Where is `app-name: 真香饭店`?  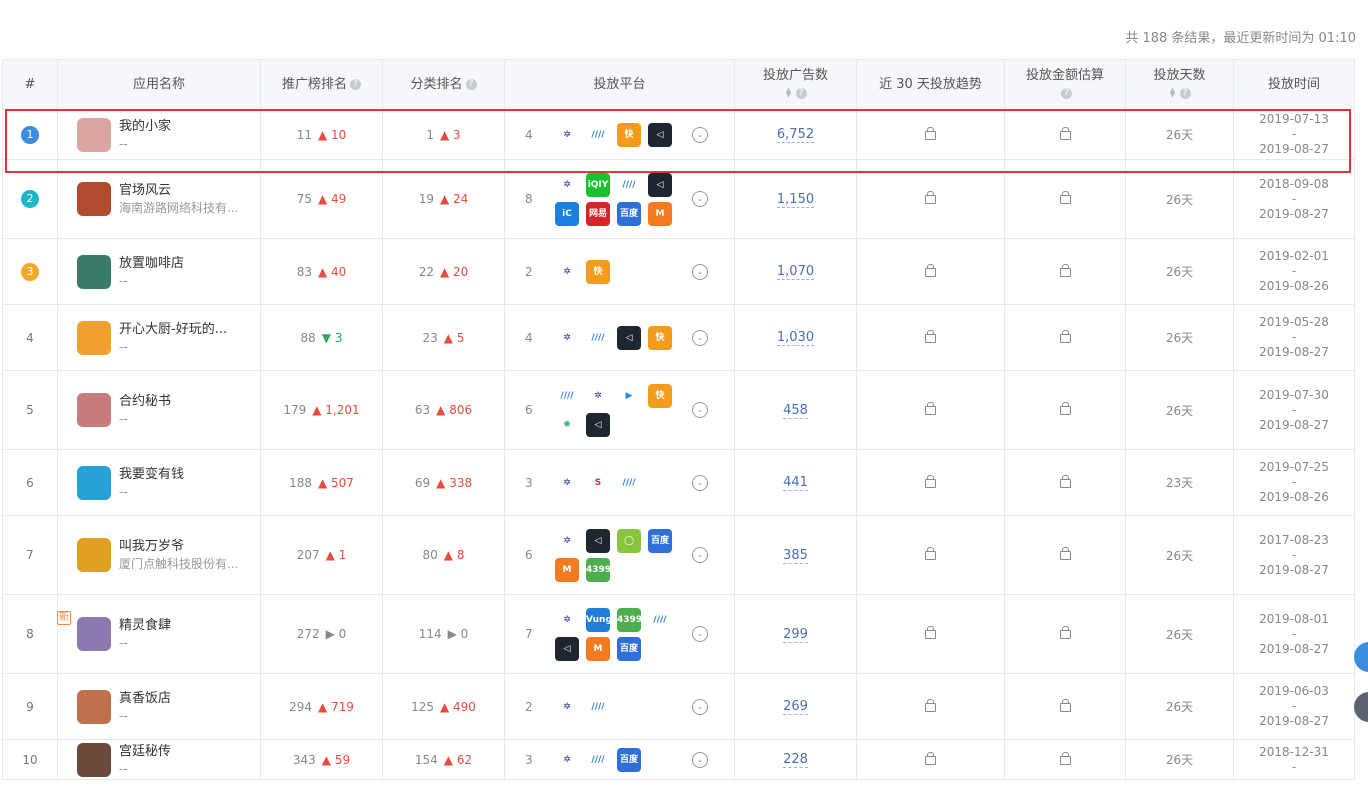
app-name: 真香饭店 is located at coordinates (145, 699).